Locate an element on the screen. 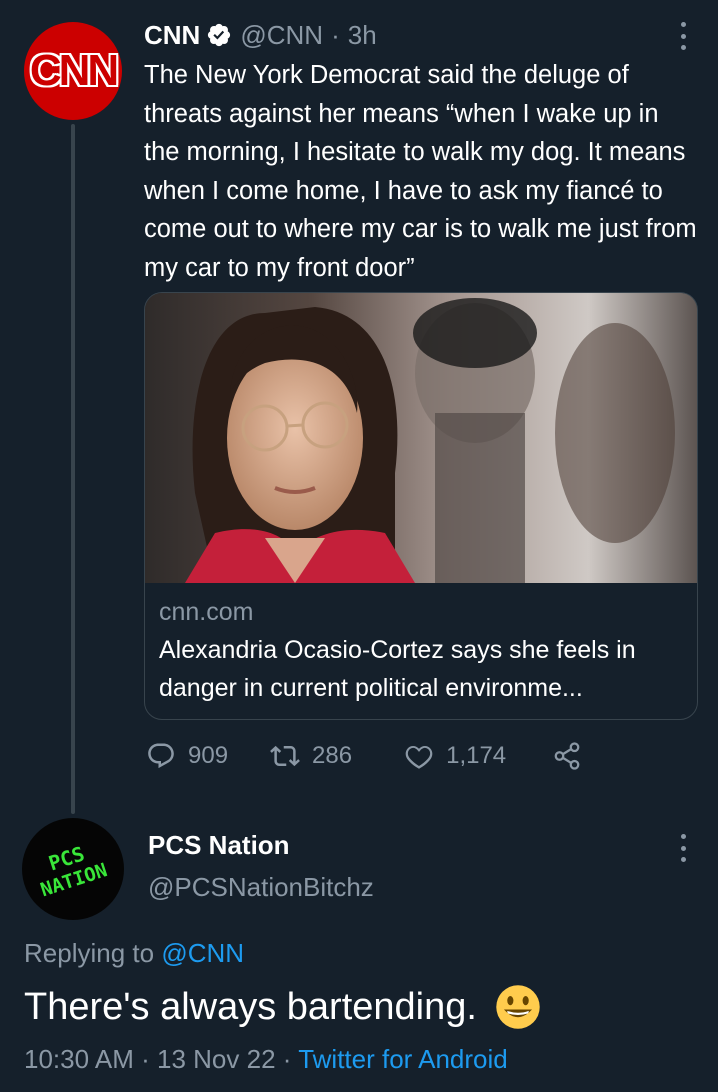  avatar: CNN is located at coordinates (73, 71).